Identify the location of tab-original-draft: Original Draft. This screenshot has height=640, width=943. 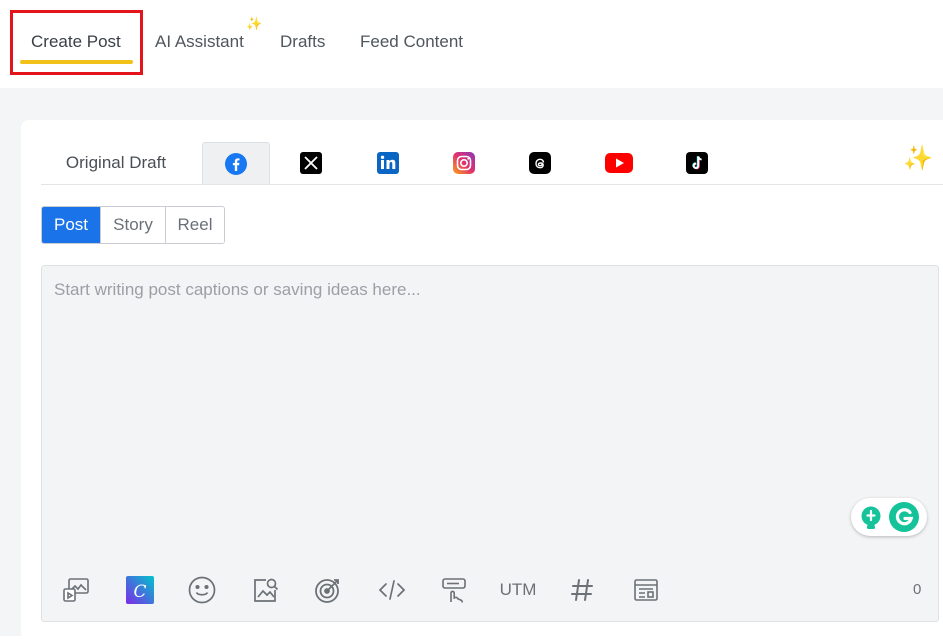
(116, 162).